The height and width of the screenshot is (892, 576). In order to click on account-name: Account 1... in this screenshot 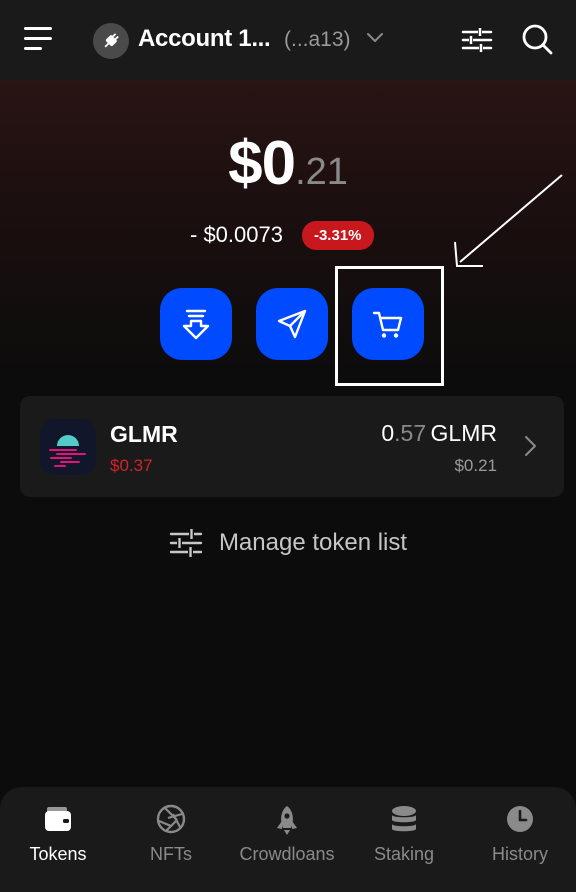, I will do `click(204, 39)`.